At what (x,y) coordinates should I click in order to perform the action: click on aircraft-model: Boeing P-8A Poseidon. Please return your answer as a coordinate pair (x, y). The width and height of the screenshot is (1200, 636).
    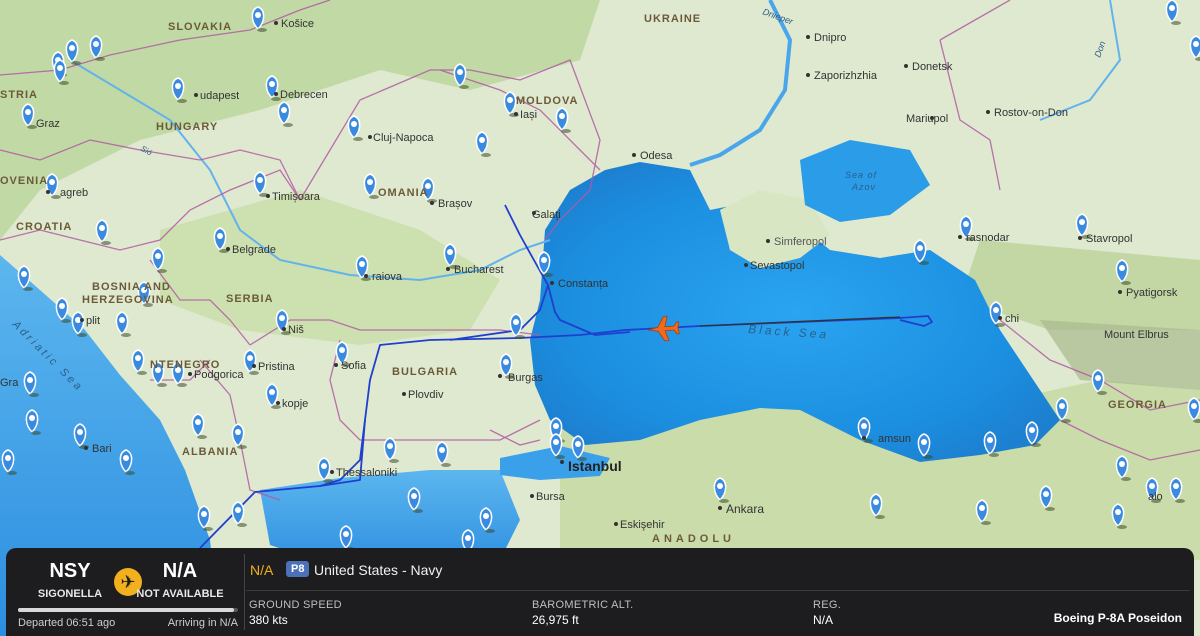
    Looking at the image, I should click on (1118, 618).